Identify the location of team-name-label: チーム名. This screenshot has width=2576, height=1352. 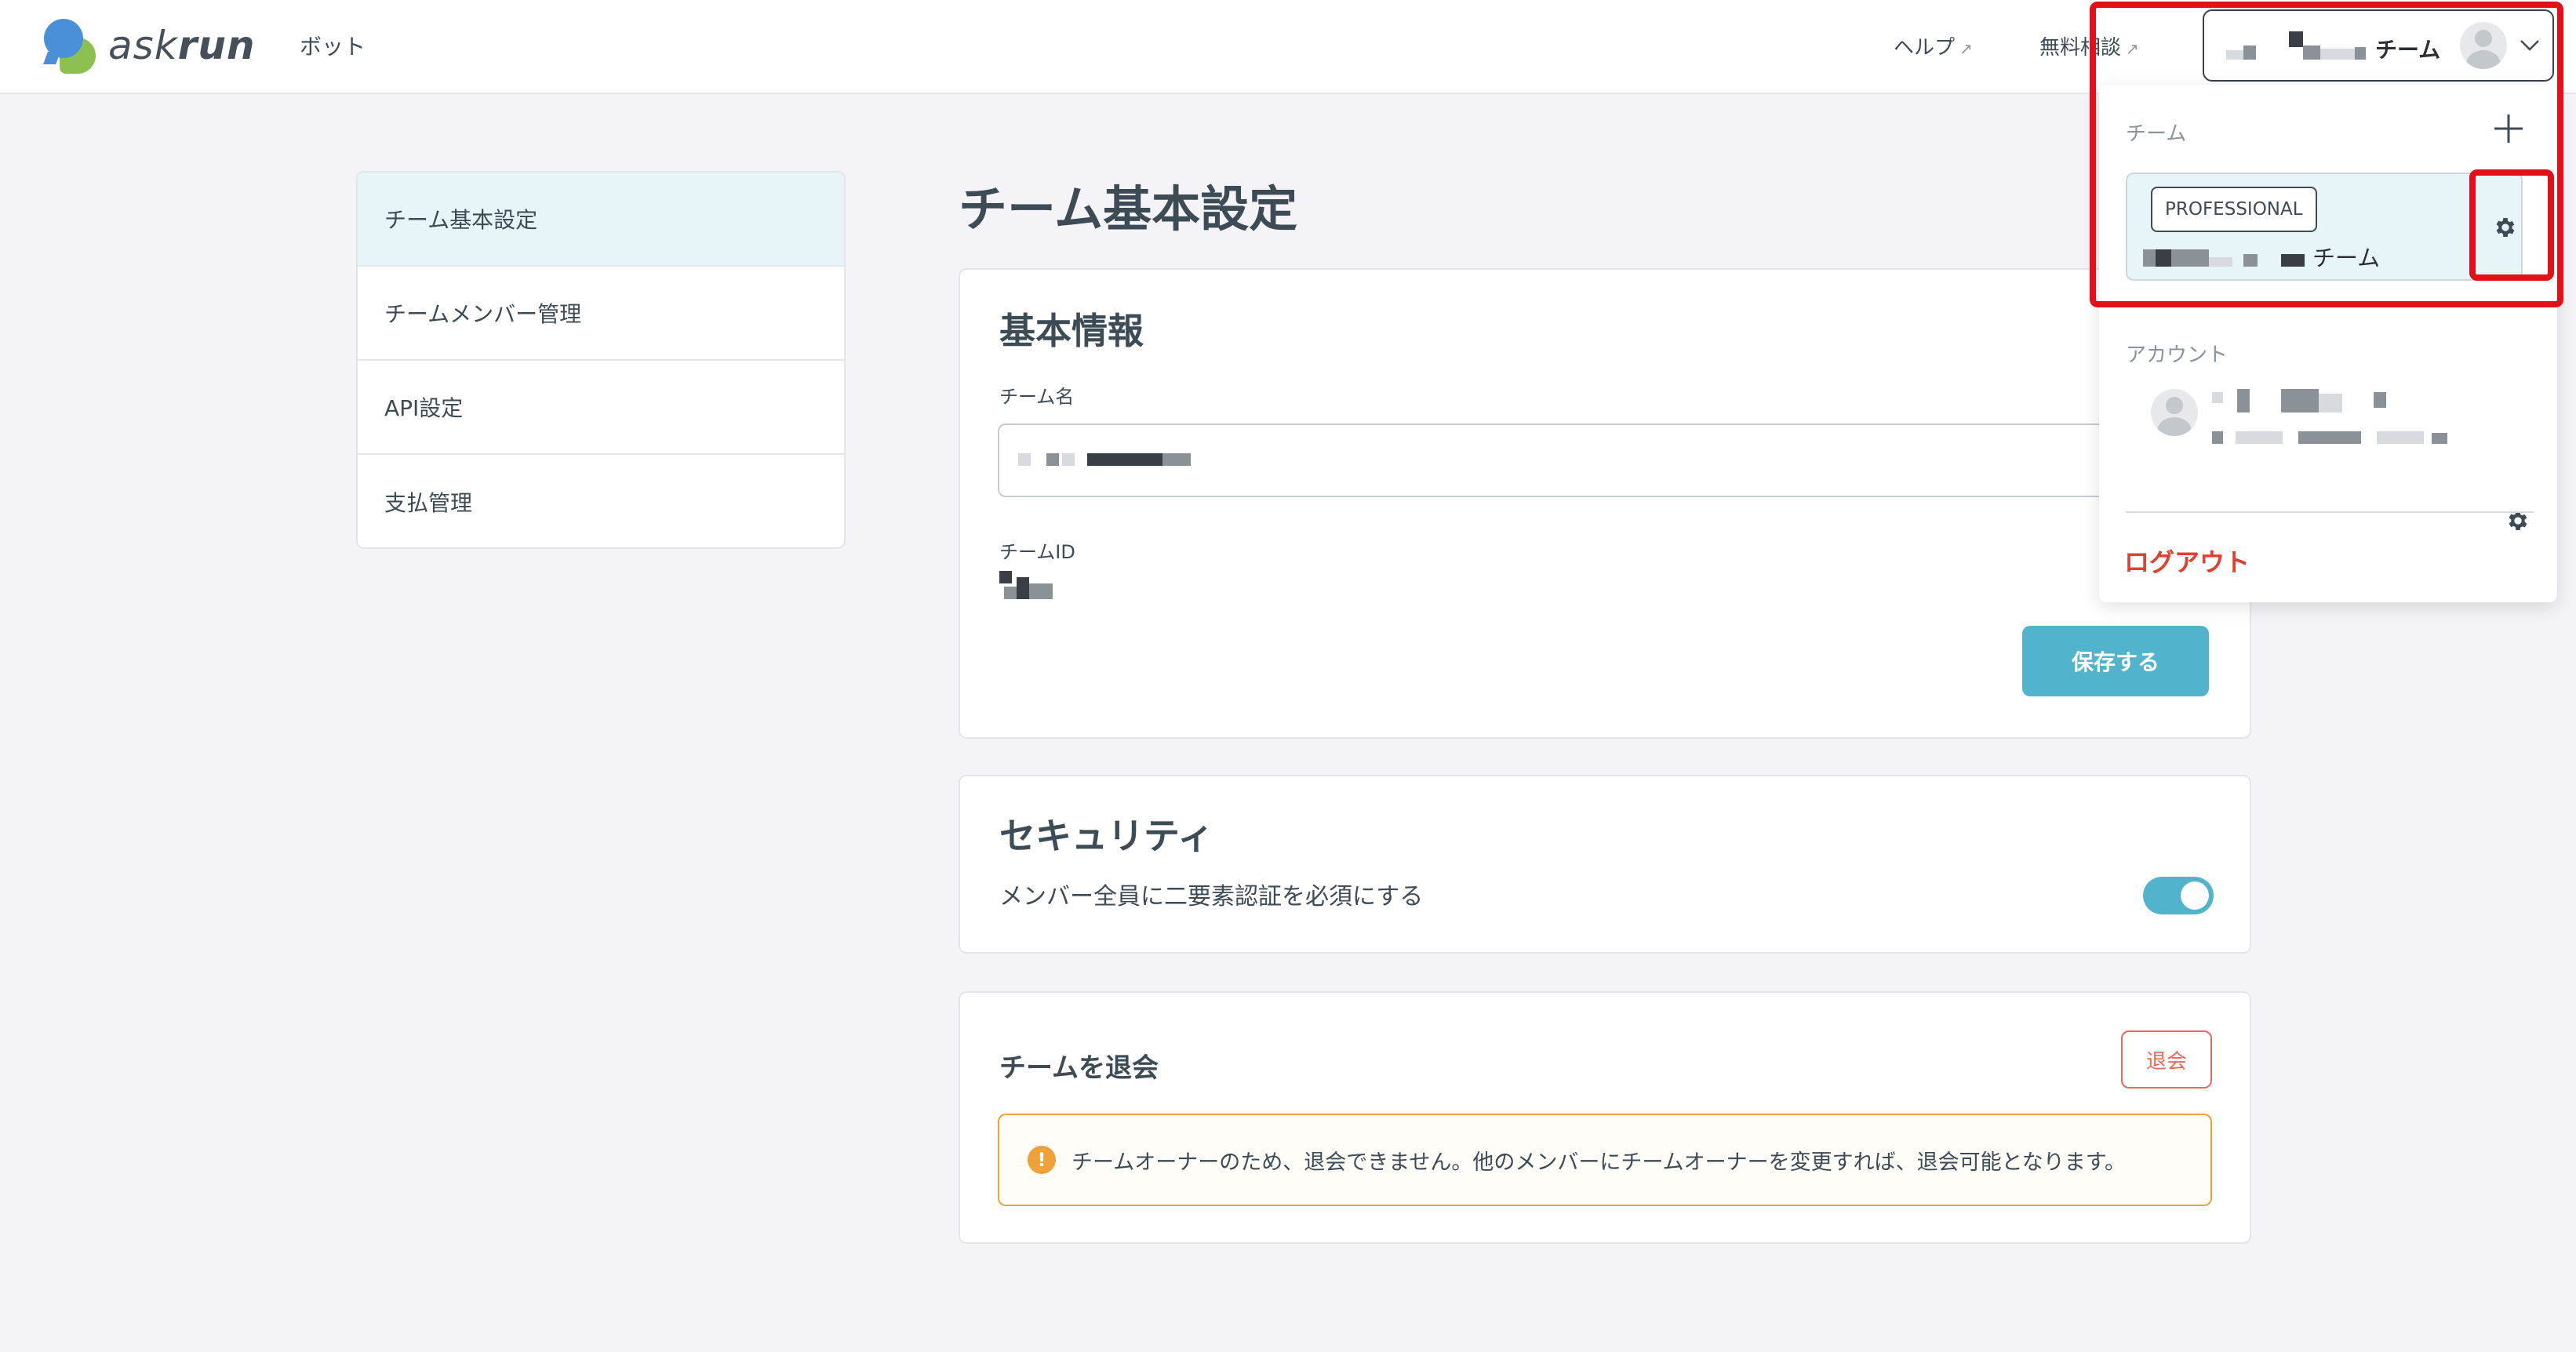
(1037, 397).